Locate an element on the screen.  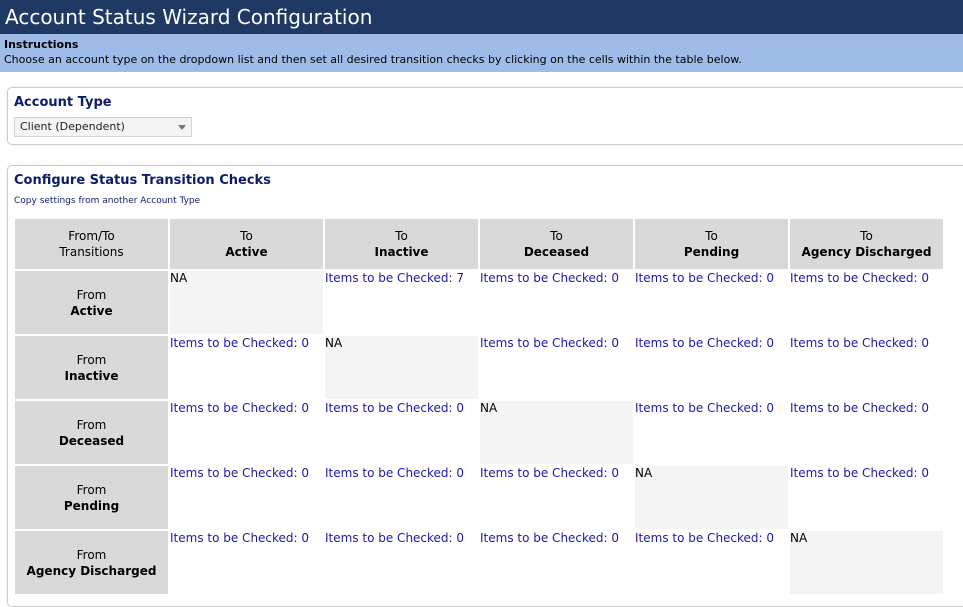
row-header-inactive: From Inactive is located at coordinates (91, 367).